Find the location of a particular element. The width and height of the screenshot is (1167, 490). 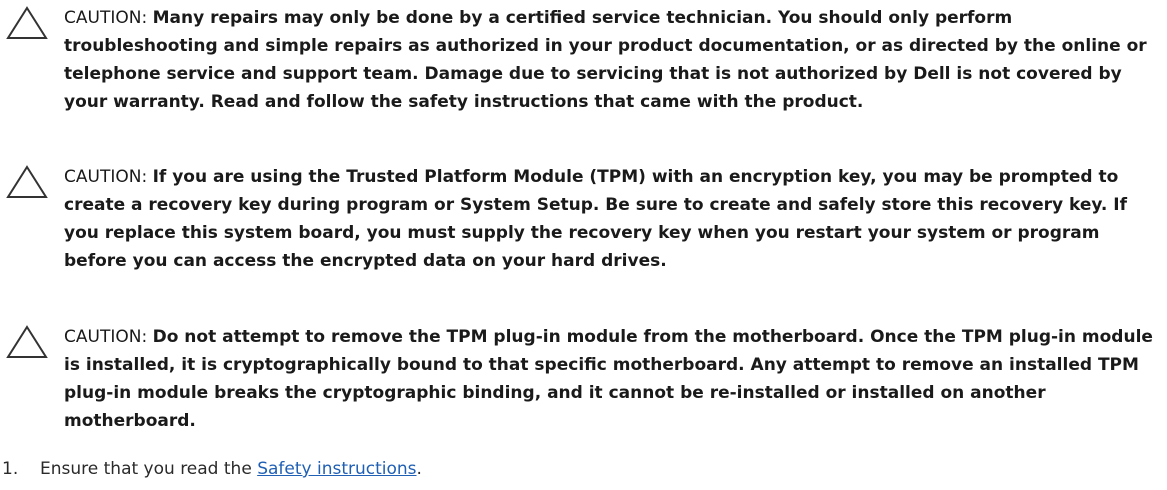

safety-instructions-link: Safety instructions is located at coordinates (336, 469).